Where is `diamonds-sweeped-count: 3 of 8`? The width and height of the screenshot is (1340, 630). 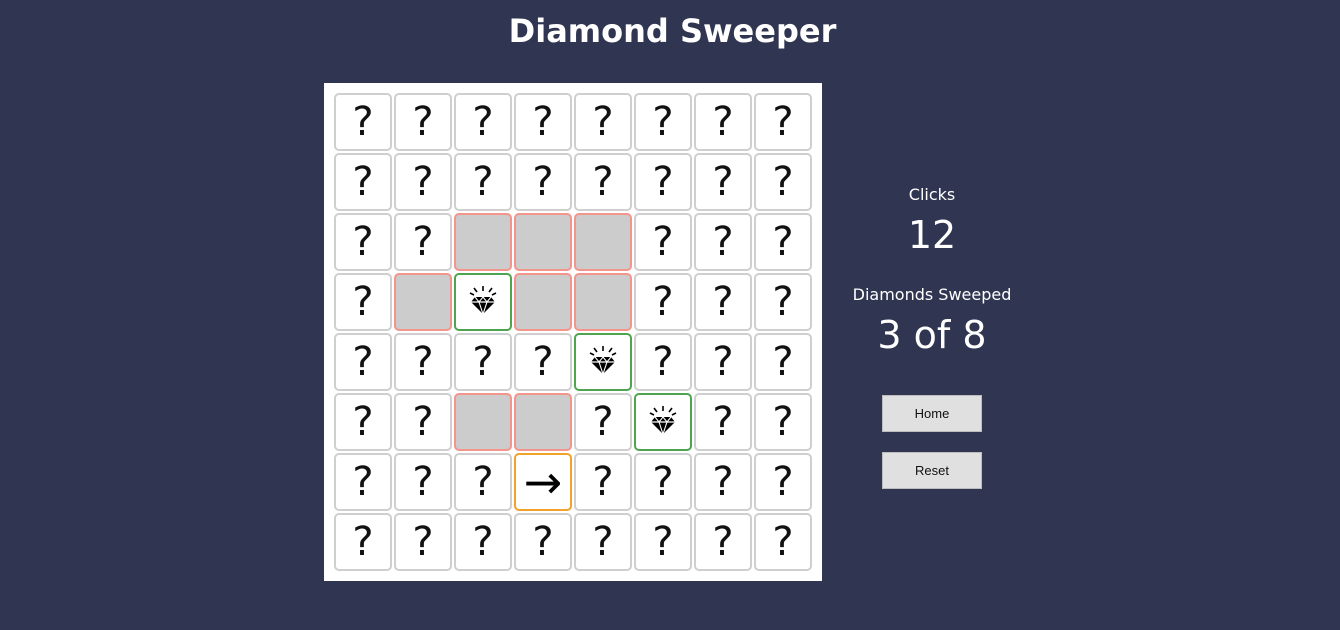
diamonds-sweeped-count: 3 of 8 is located at coordinates (932, 335).